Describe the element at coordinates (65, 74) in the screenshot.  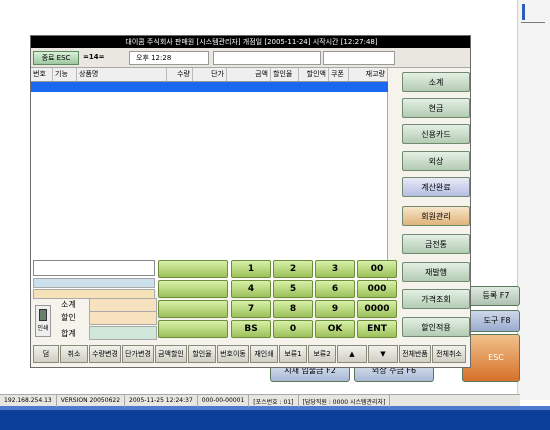
I see `col-function: 기능` at that location.